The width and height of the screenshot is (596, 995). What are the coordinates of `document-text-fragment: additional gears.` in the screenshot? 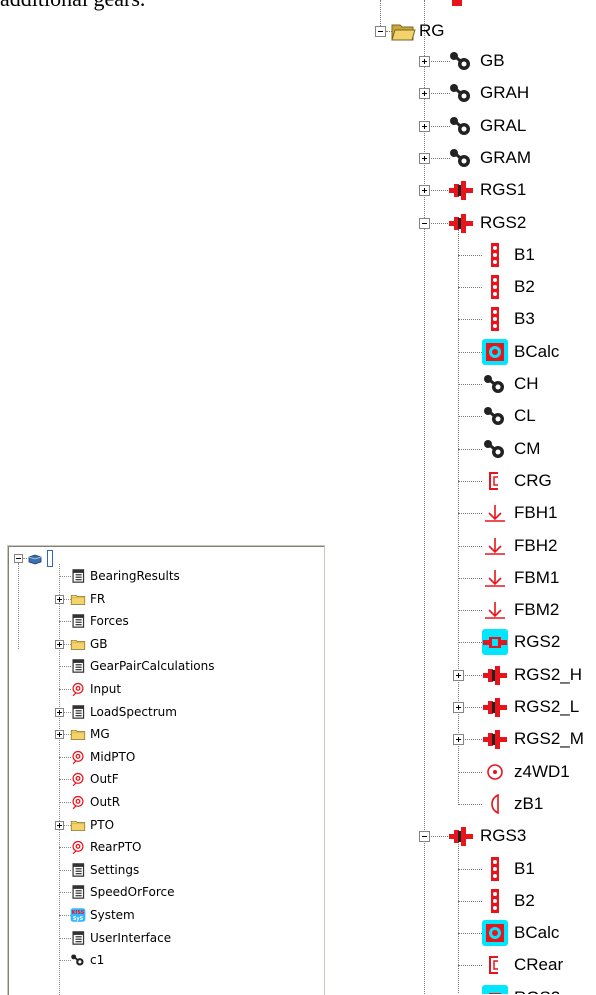 It's located at (72, 6).